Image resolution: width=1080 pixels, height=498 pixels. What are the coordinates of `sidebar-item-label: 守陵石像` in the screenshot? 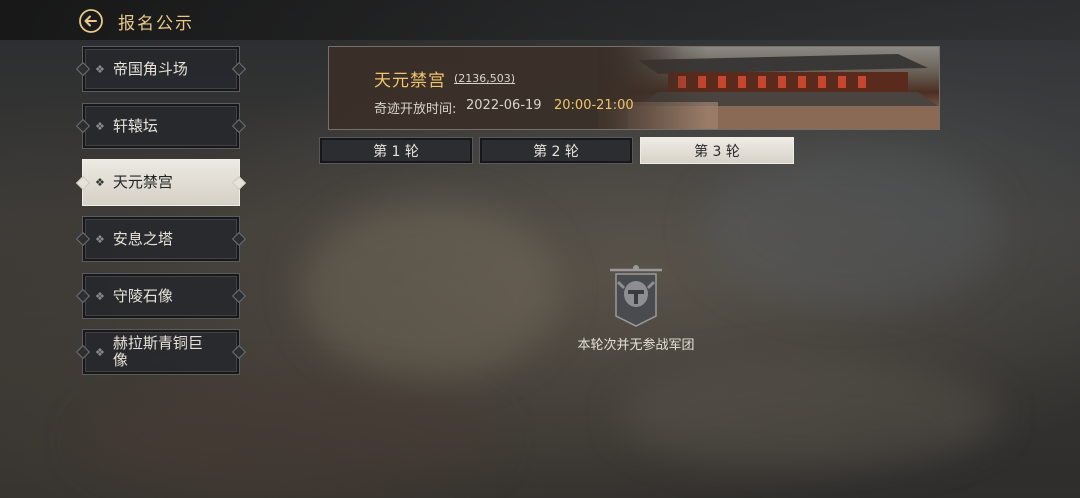 It's located at (142, 295).